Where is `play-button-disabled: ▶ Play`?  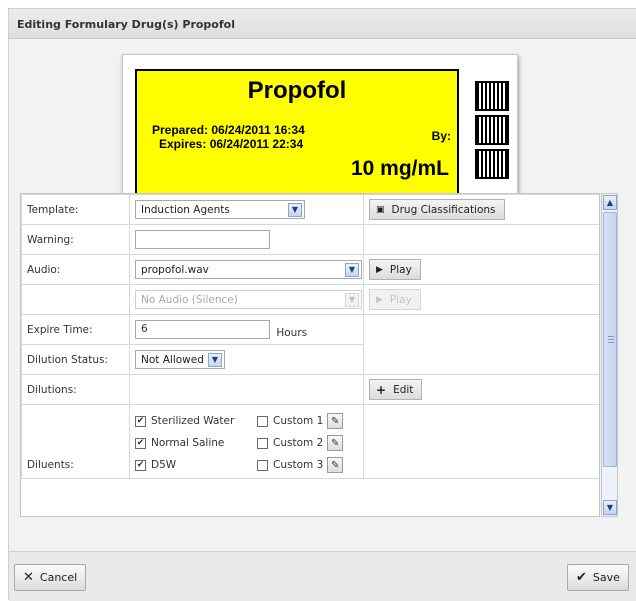 play-button-disabled: ▶ Play is located at coordinates (395, 299).